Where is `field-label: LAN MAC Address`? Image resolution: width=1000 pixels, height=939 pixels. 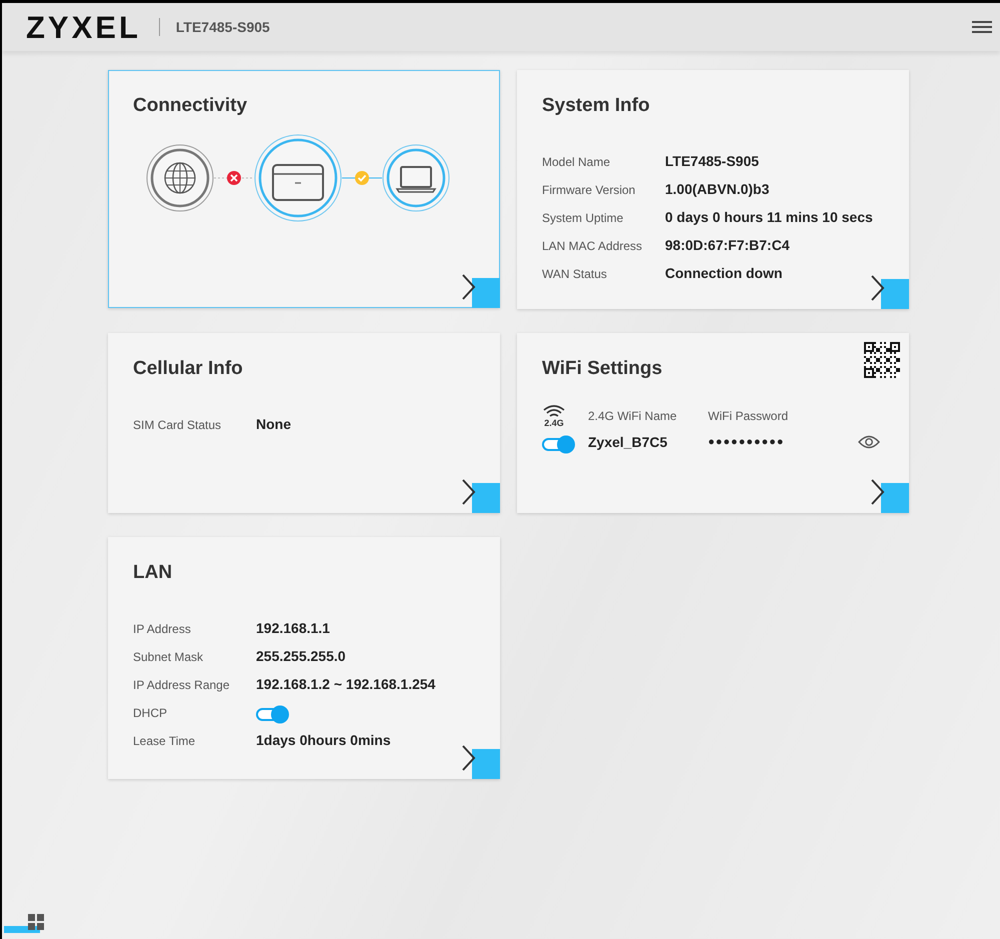 field-label: LAN MAC Address is located at coordinates (593, 246).